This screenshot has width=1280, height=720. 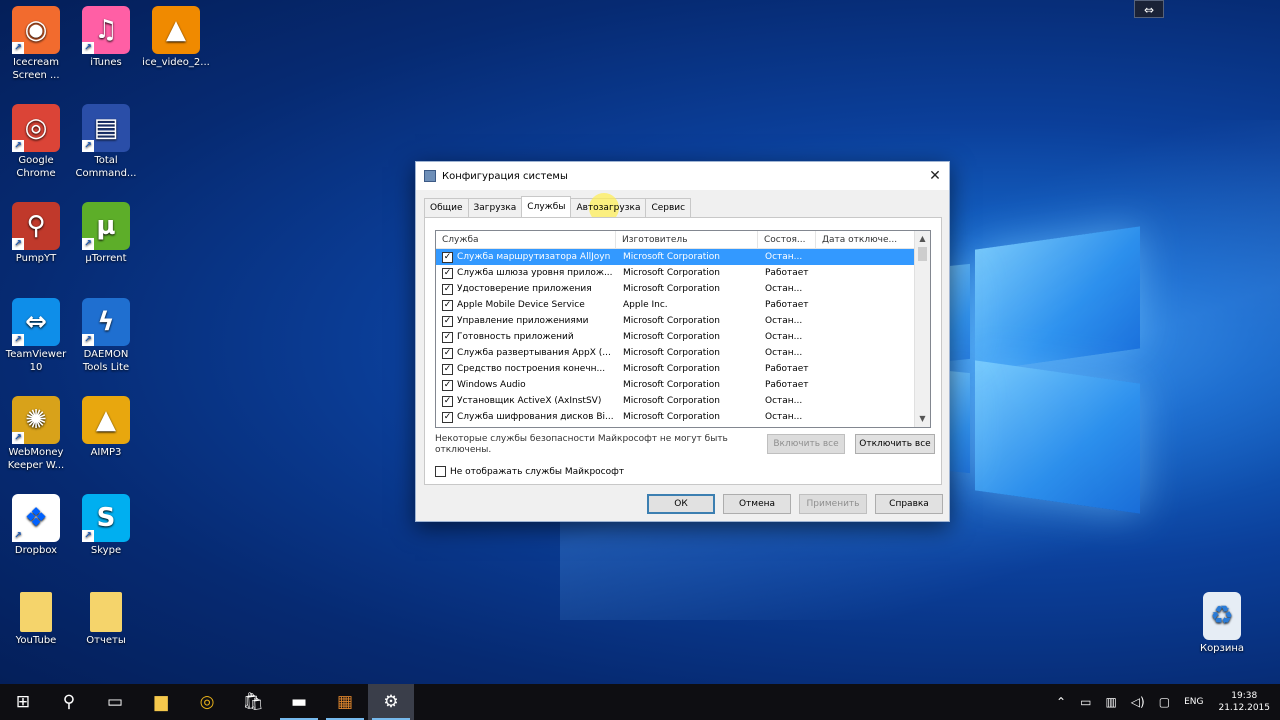 What do you see at coordinates (806, 444) in the screenshot?
I see `enable-all-button: Включить все` at bounding box center [806, 444].